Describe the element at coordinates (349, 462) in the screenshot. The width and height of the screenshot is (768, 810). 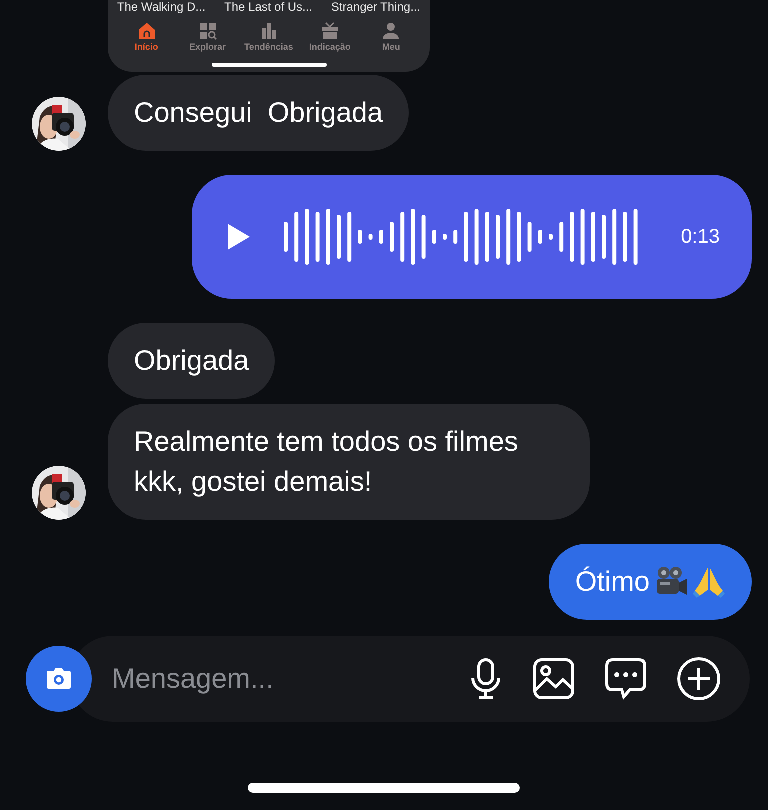
I see `message-bubble: Realmente tem todos os filmes kkk, gostei demais!` at that location.